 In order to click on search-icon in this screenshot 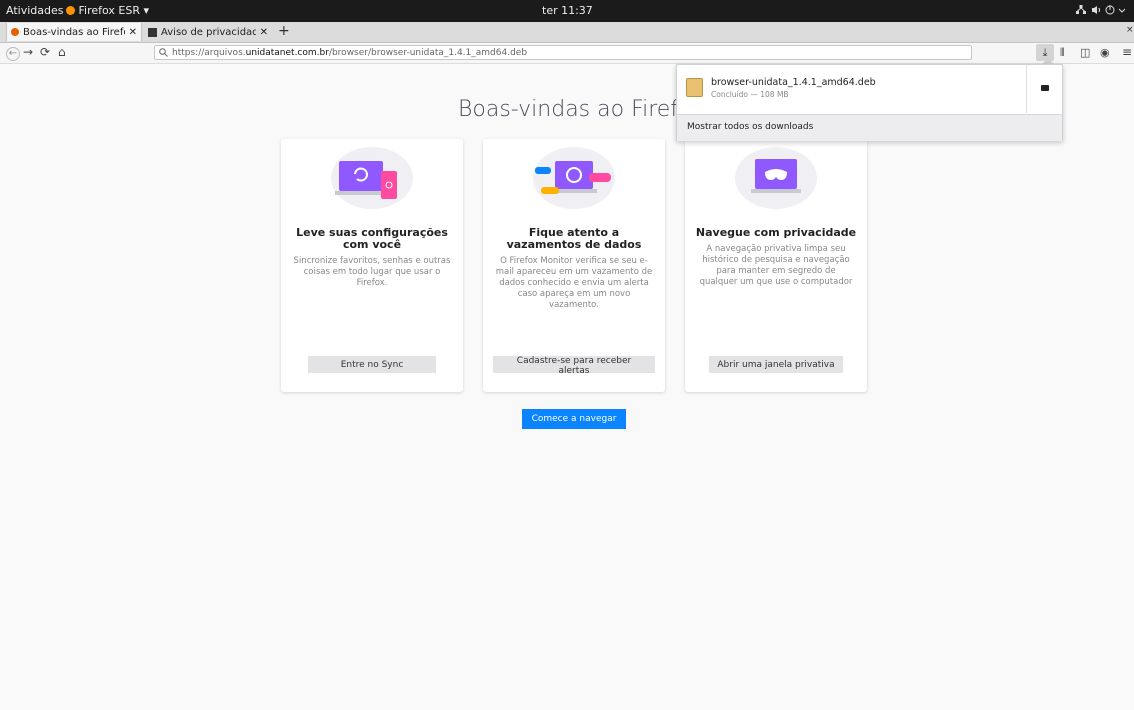, I will do `click(163, 52)`.